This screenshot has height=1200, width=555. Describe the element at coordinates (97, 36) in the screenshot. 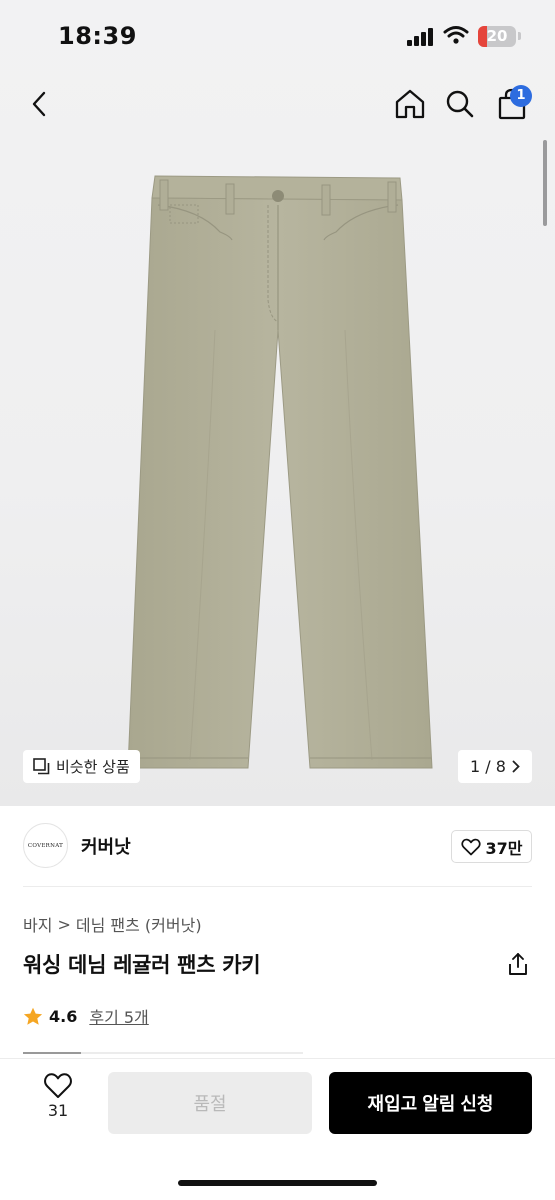

I see `status-time: 18:39` at that location.